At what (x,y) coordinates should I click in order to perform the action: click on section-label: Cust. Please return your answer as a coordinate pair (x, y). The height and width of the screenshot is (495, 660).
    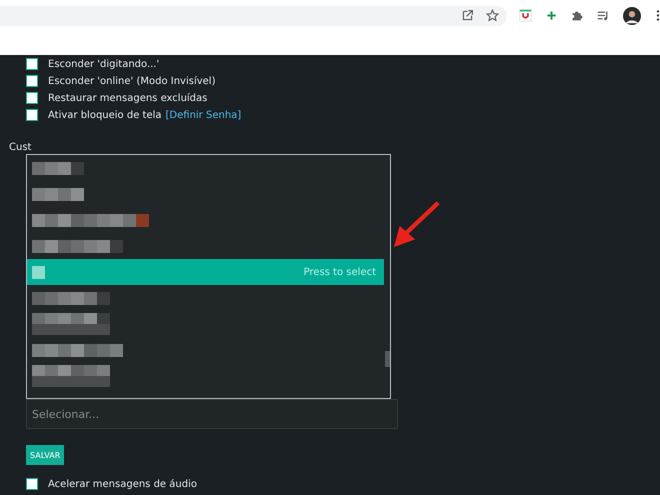
    Looking at the image, I should click on (20, 147).